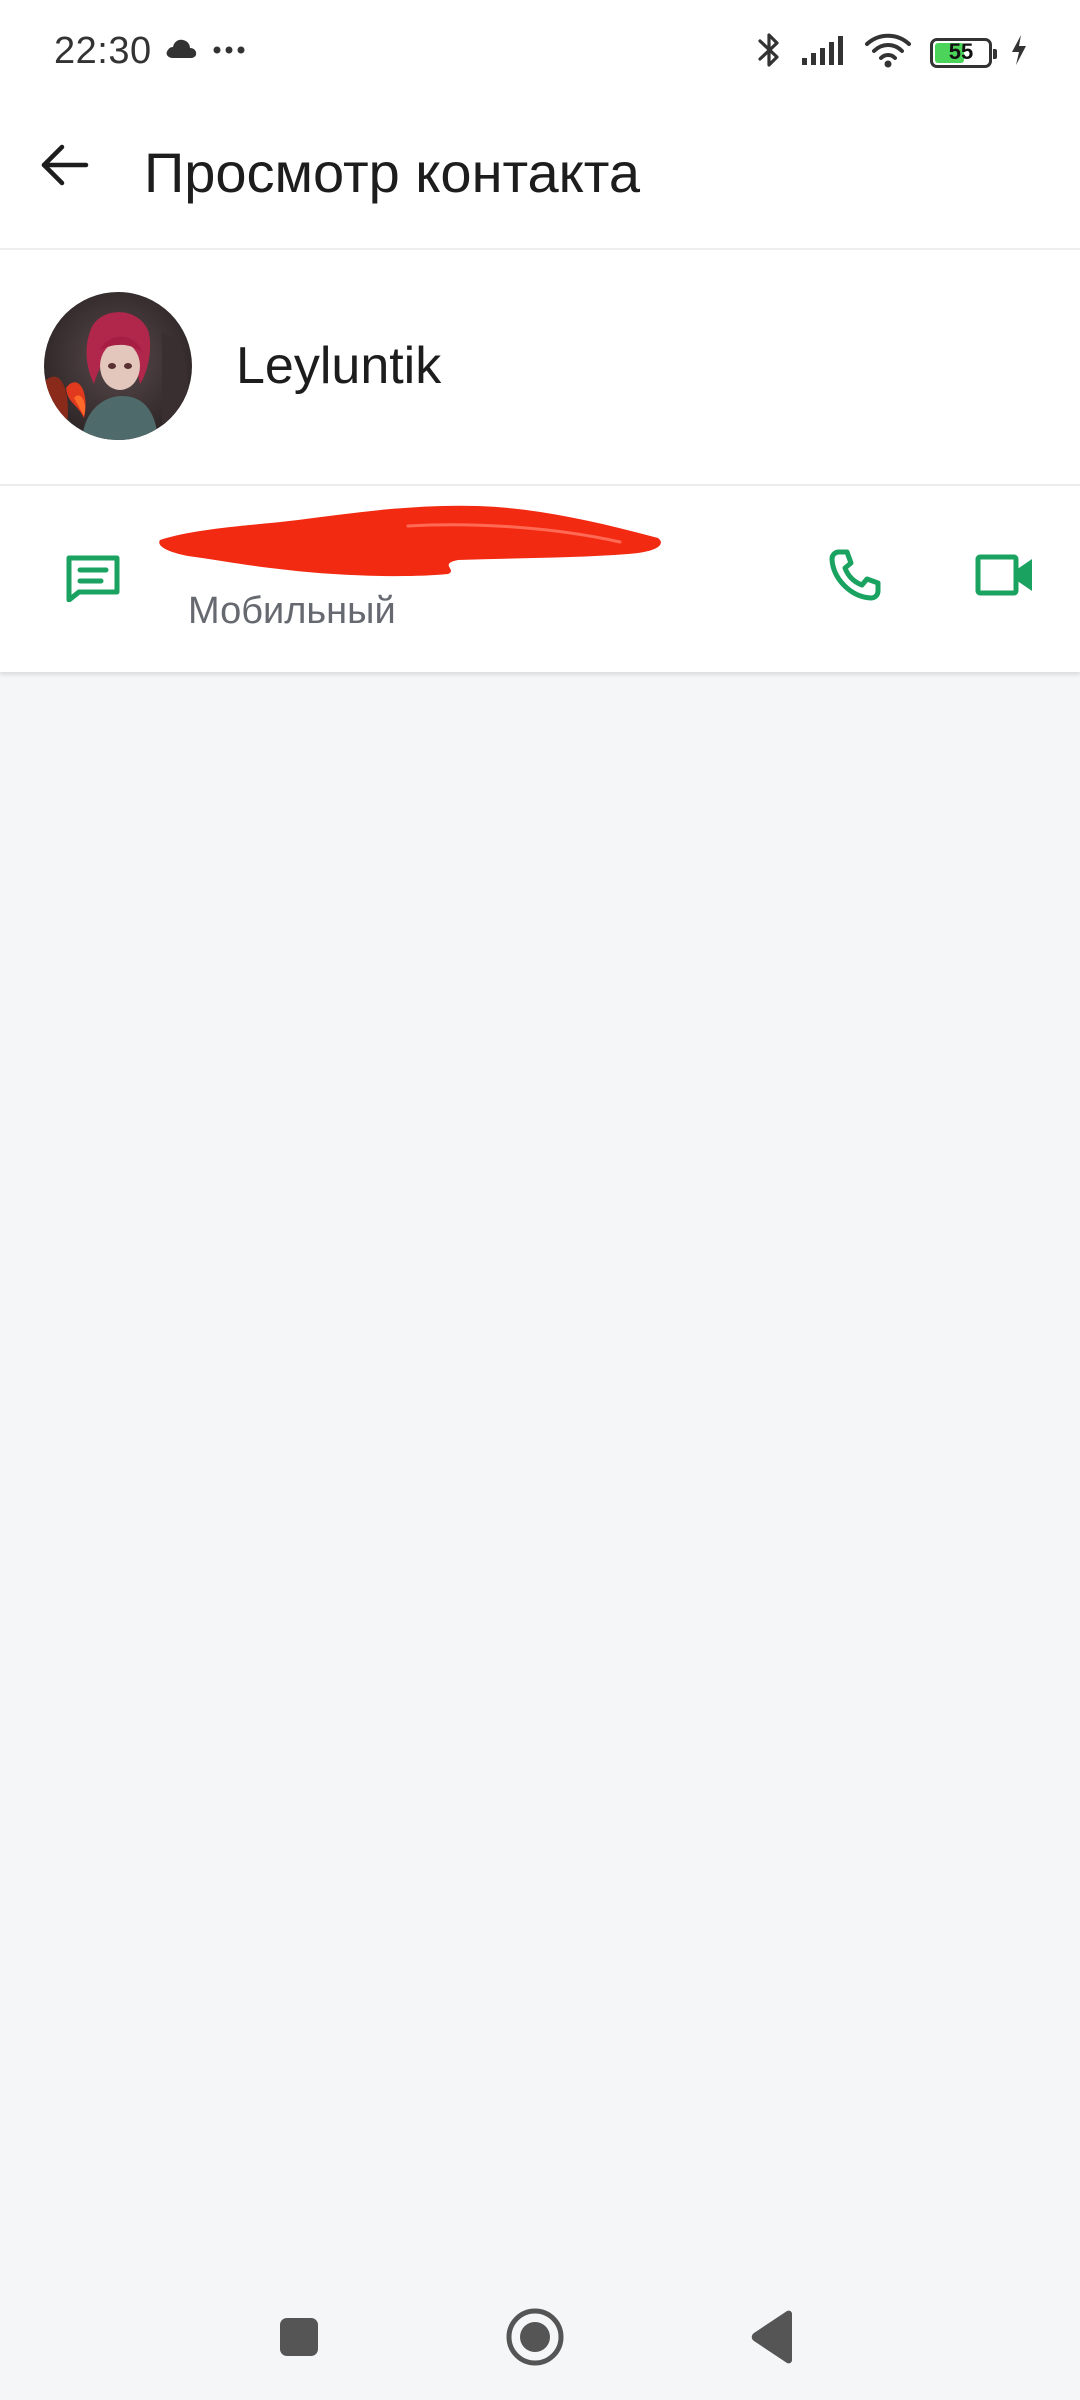 The height and width of the screenshot is (2400, 1080). What do you see at coordinates (1019, 52) in the screenshot?
I see `charging-bolt-icon` at bounding box center [1019, 52].